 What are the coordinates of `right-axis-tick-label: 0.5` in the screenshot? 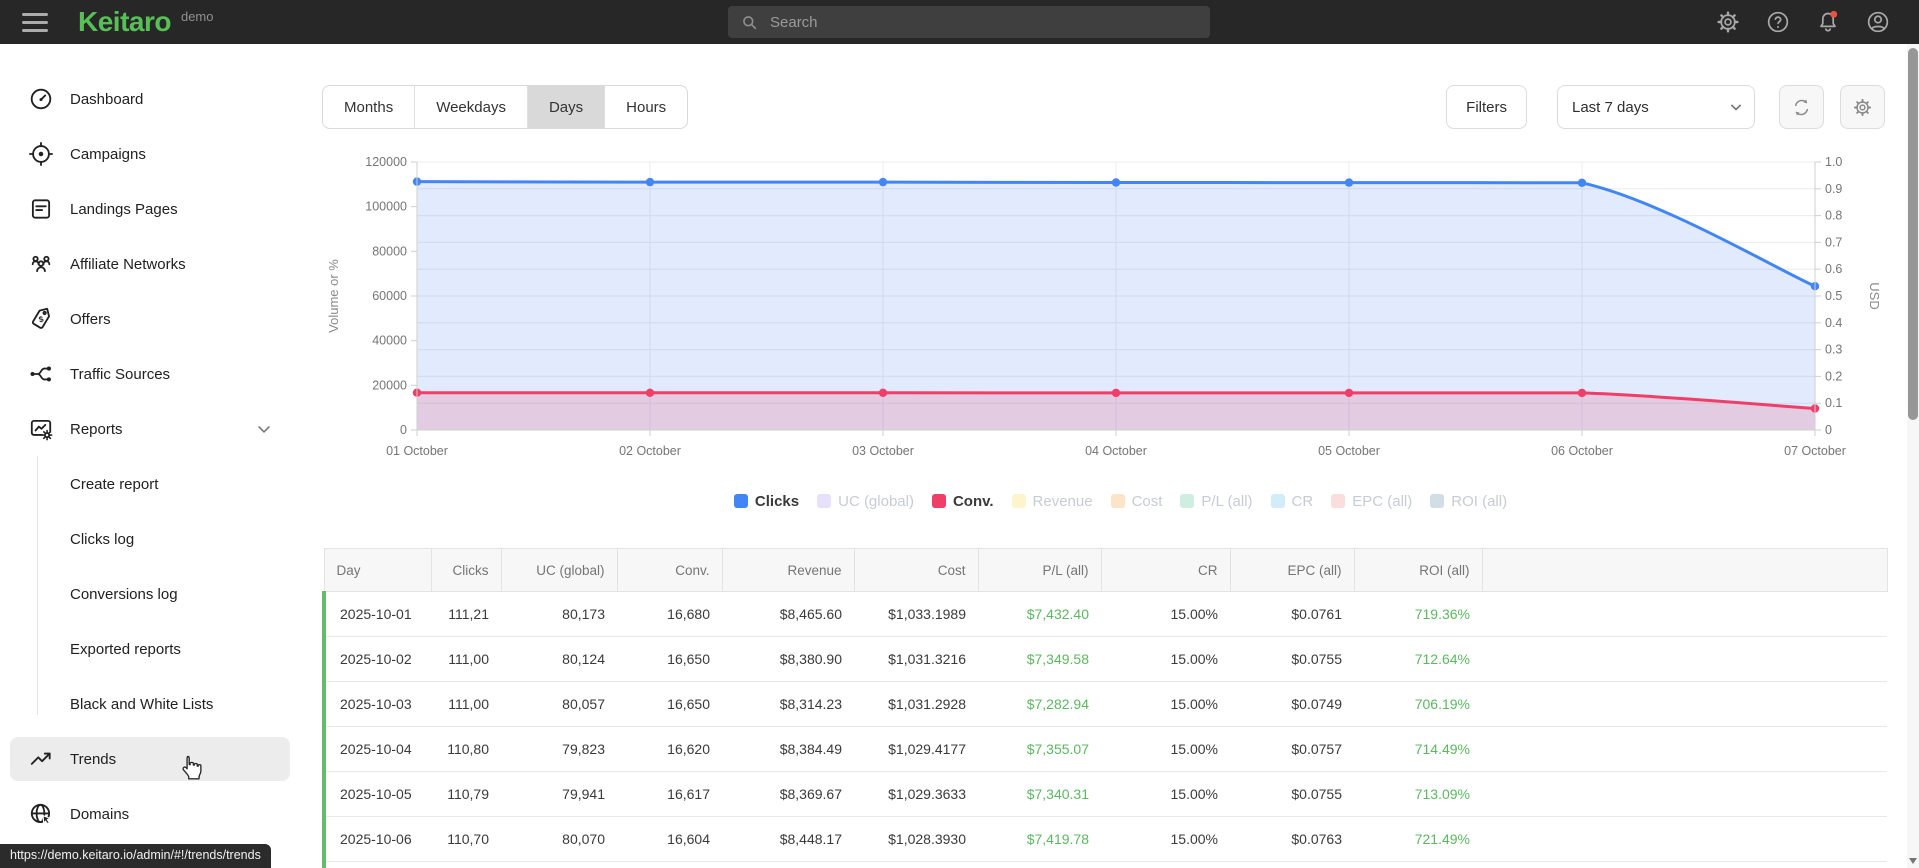 It's located at (1833, 296).